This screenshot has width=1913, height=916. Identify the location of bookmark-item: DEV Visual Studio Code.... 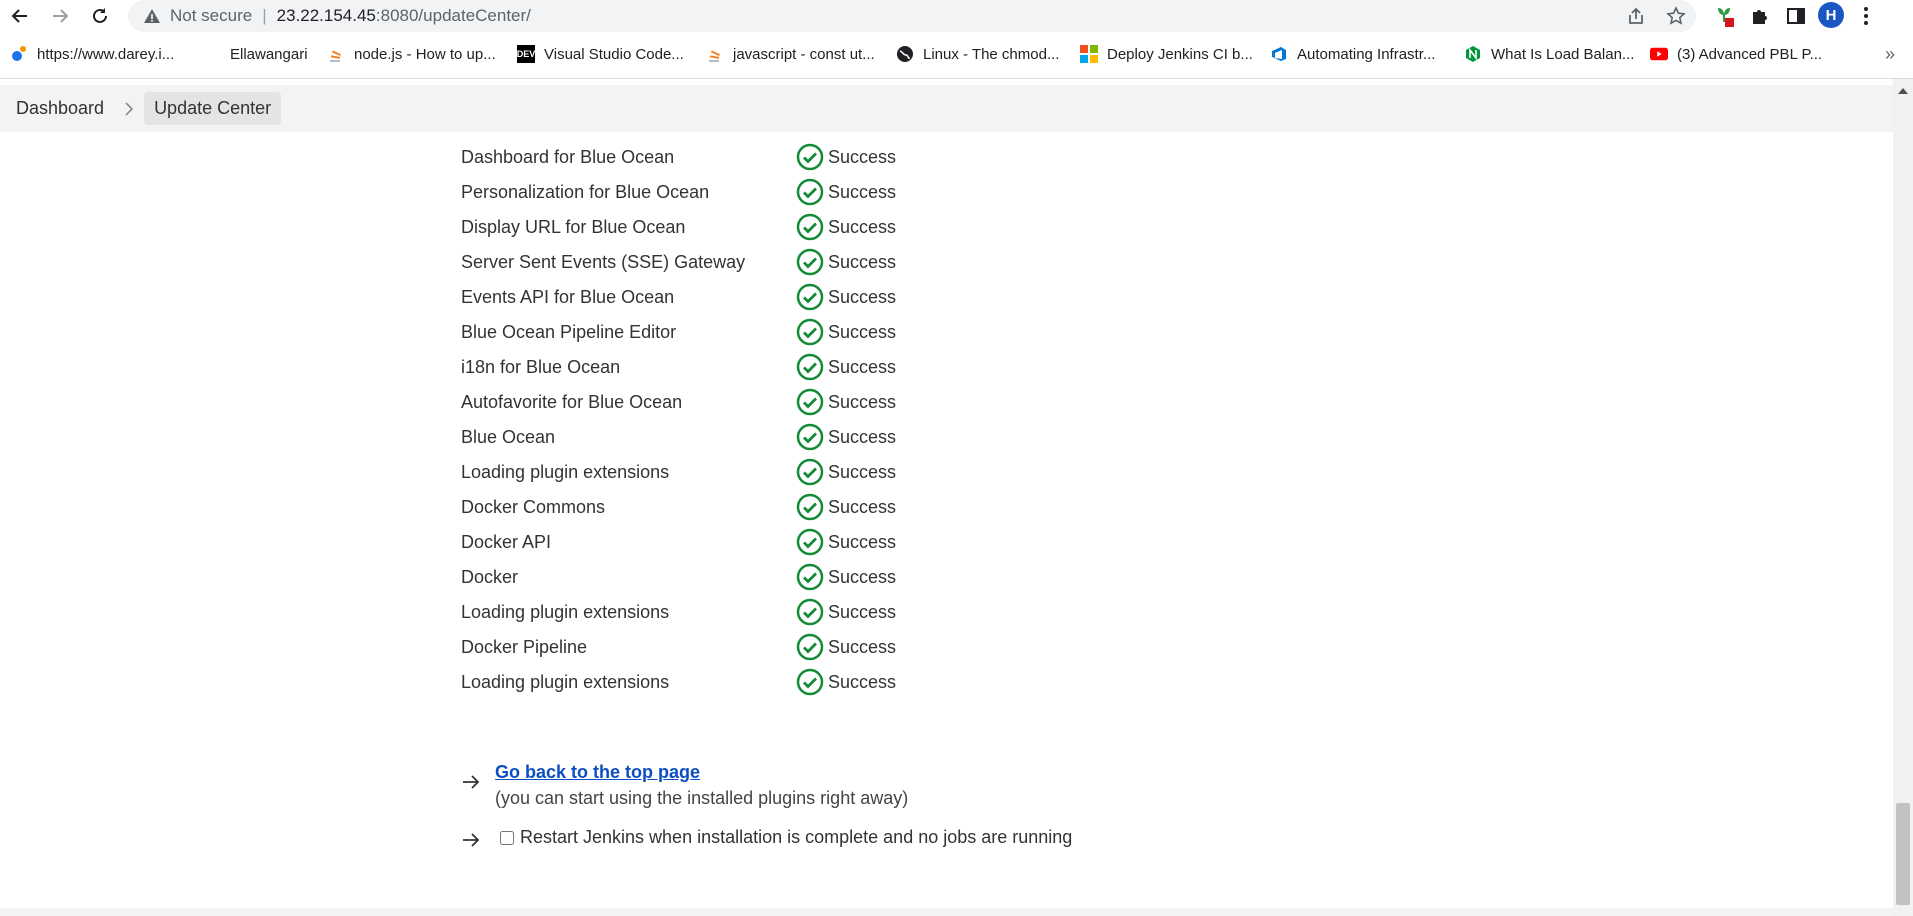
(600, 54).